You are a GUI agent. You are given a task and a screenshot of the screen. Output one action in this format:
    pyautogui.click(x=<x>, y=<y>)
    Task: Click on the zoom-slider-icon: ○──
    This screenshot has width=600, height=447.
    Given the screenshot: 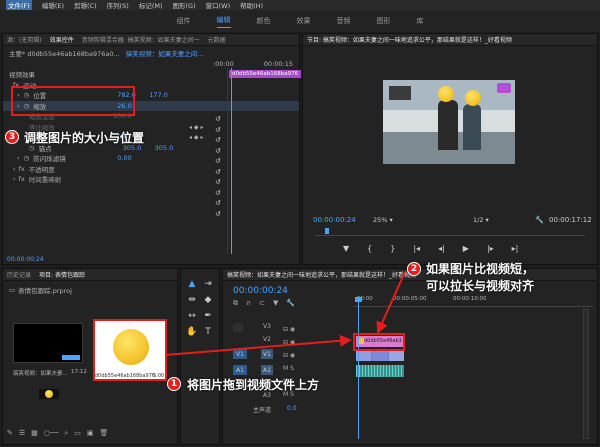 What is the action you would take?
    pyautogui.click(x=51, y=433)
    